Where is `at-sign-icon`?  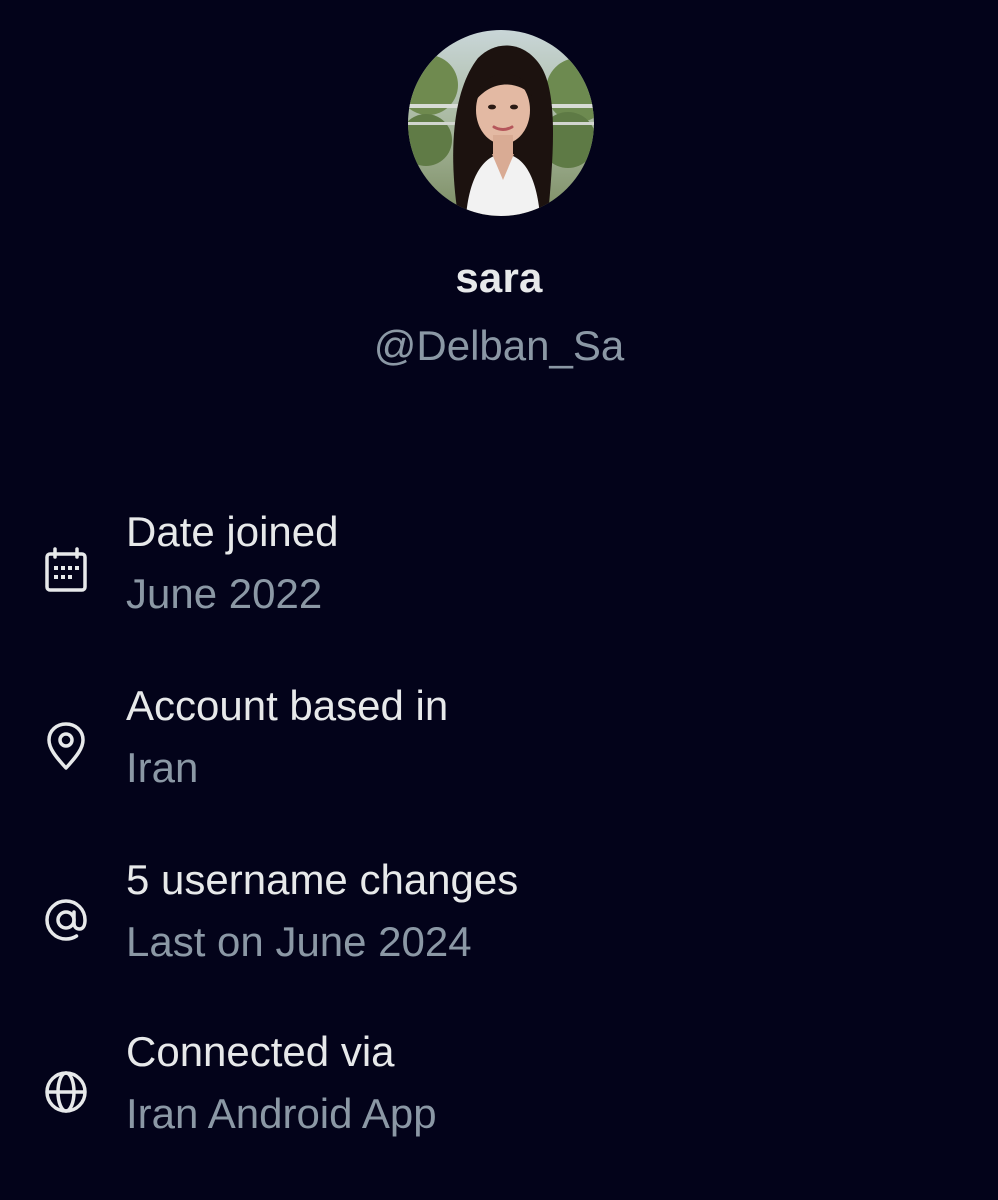 at-sign-icon is located at coordinates (66, 920).